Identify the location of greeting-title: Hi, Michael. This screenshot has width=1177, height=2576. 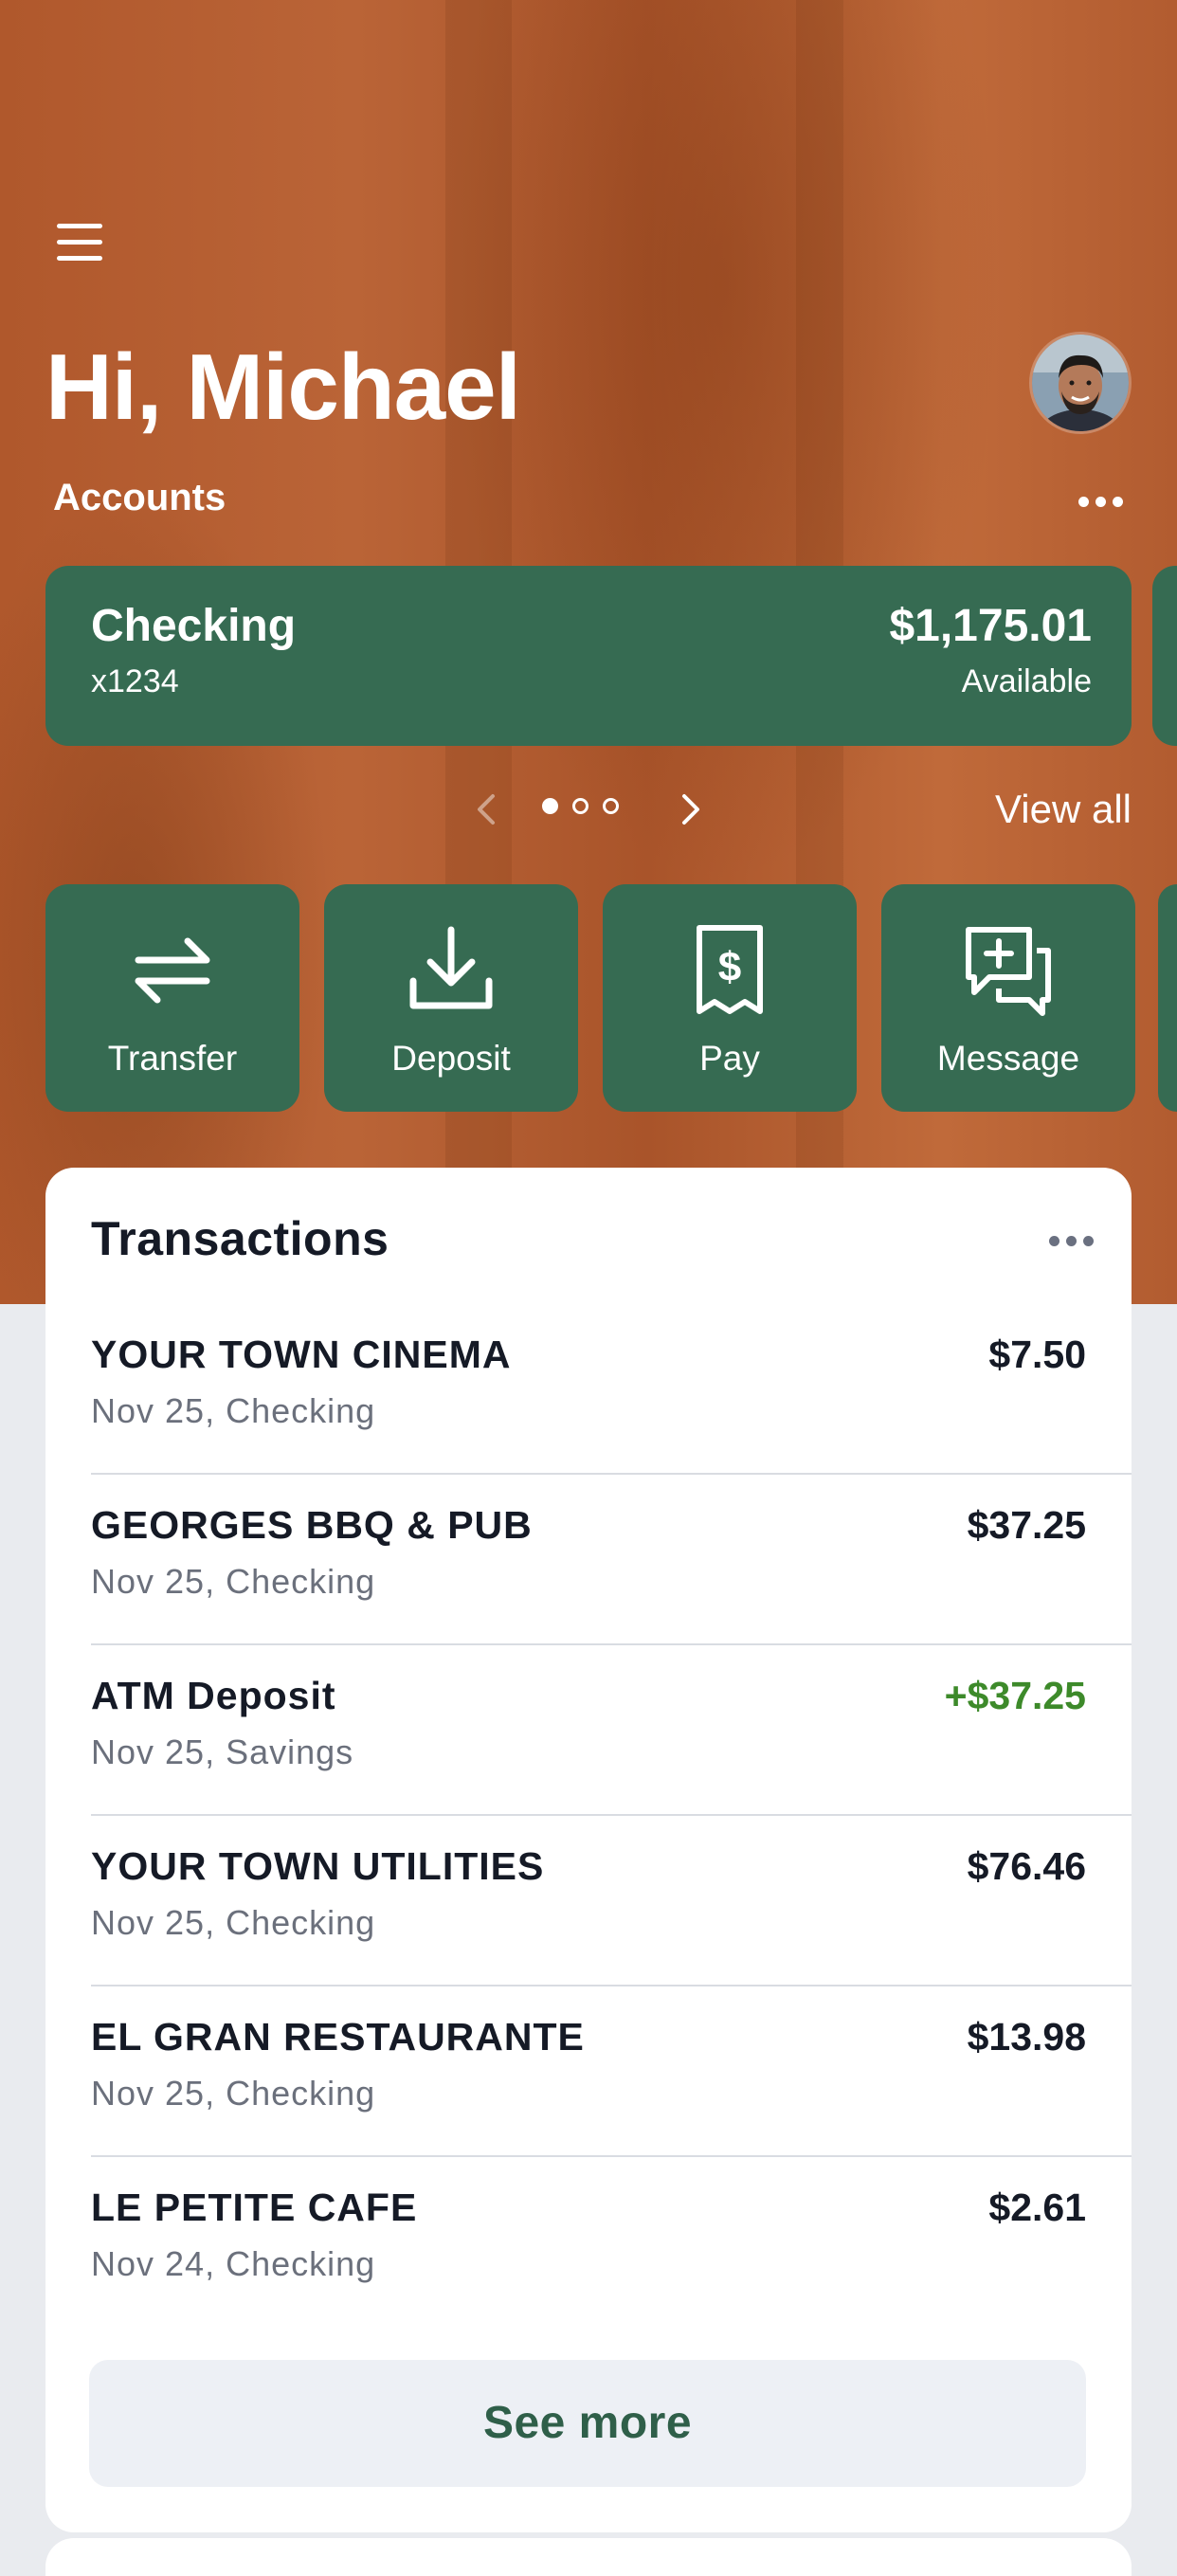
(283, 387).